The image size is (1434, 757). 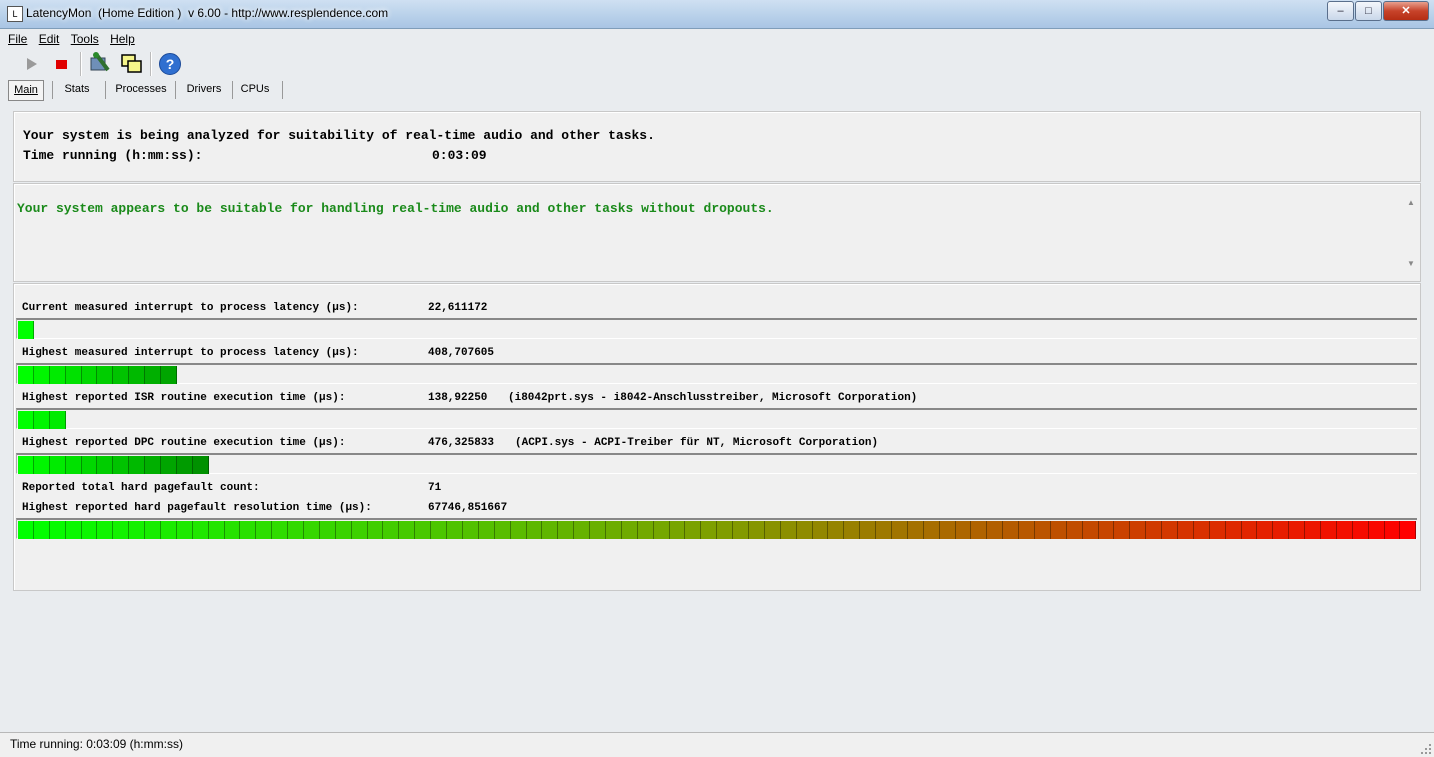 I want to click on menu-help: Help, so click(x=122, y=39).